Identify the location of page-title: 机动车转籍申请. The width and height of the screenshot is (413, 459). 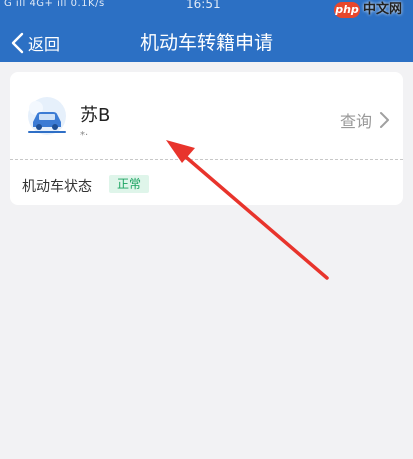
(206, 43).